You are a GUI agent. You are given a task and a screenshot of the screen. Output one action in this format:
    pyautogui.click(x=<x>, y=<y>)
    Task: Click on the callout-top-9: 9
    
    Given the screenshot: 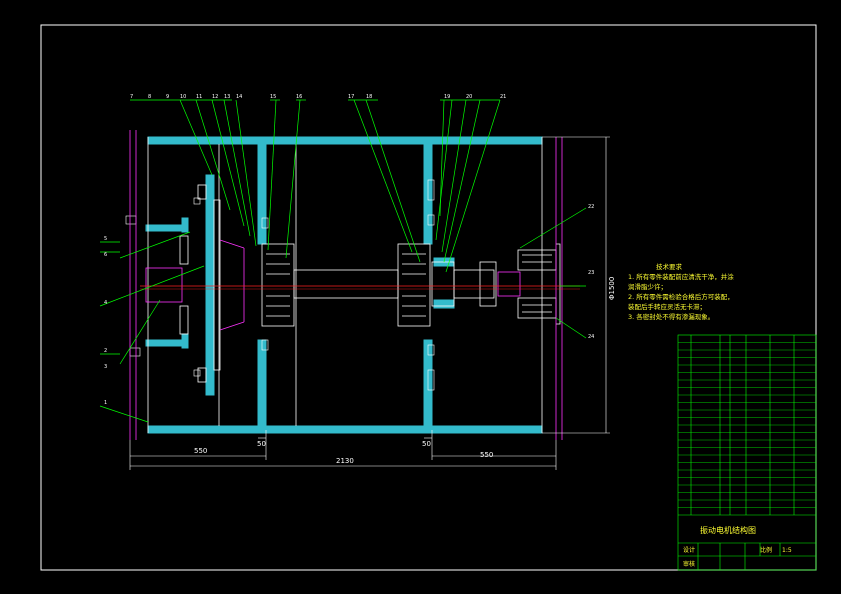 What is the action you would take?
    pyautogui.click(x=167, y=97)
    